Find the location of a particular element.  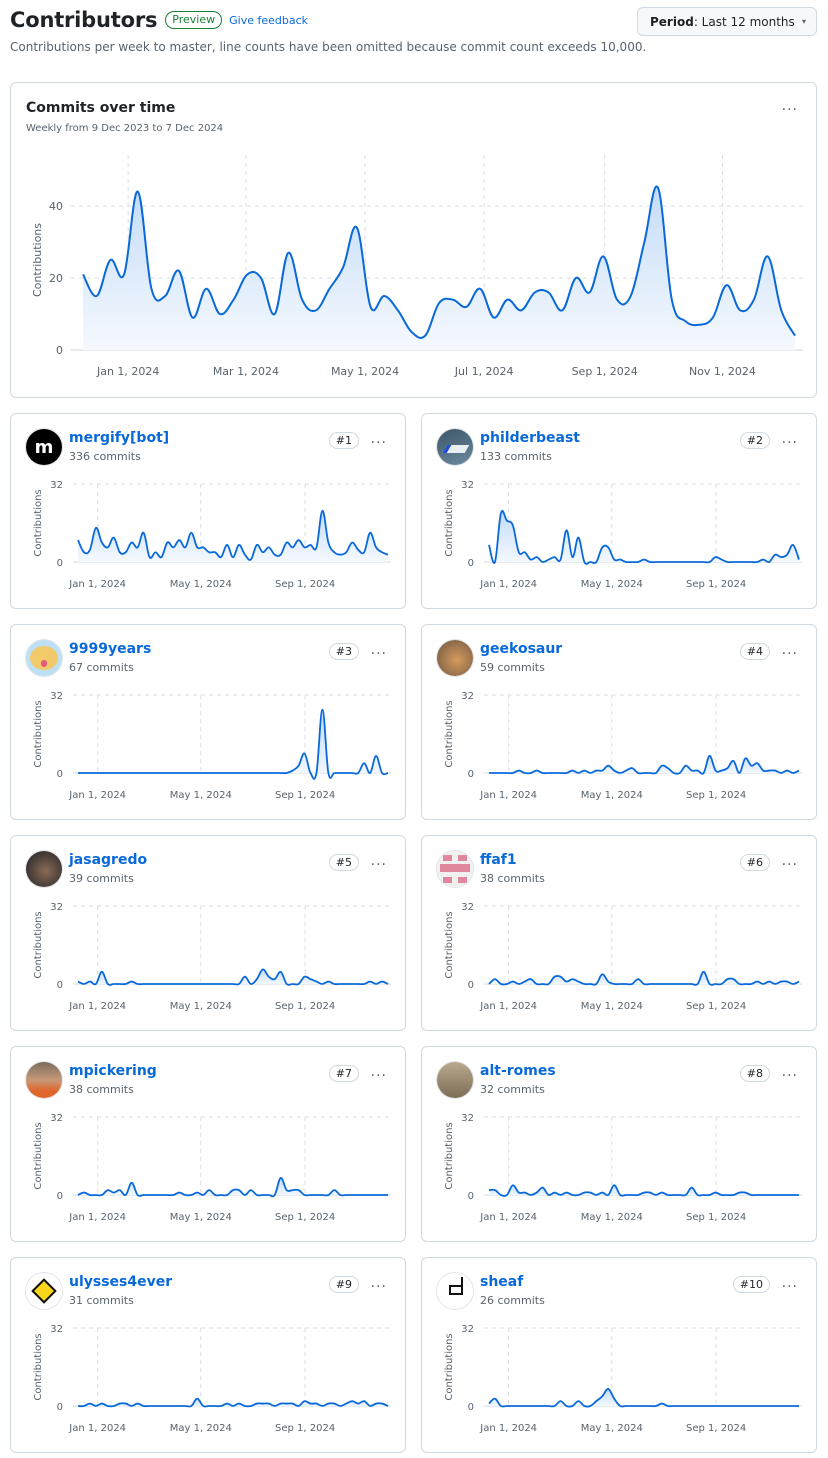

contributor-name-link: sheaf is located at coordinates (501, 1282).